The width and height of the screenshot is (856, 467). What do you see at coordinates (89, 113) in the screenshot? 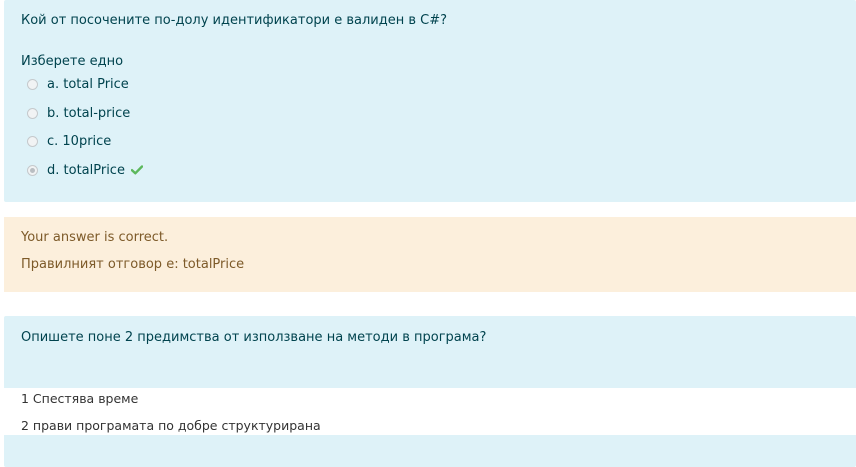
I see `option-b-label: b. total-price` at bounding box center [89, 113].